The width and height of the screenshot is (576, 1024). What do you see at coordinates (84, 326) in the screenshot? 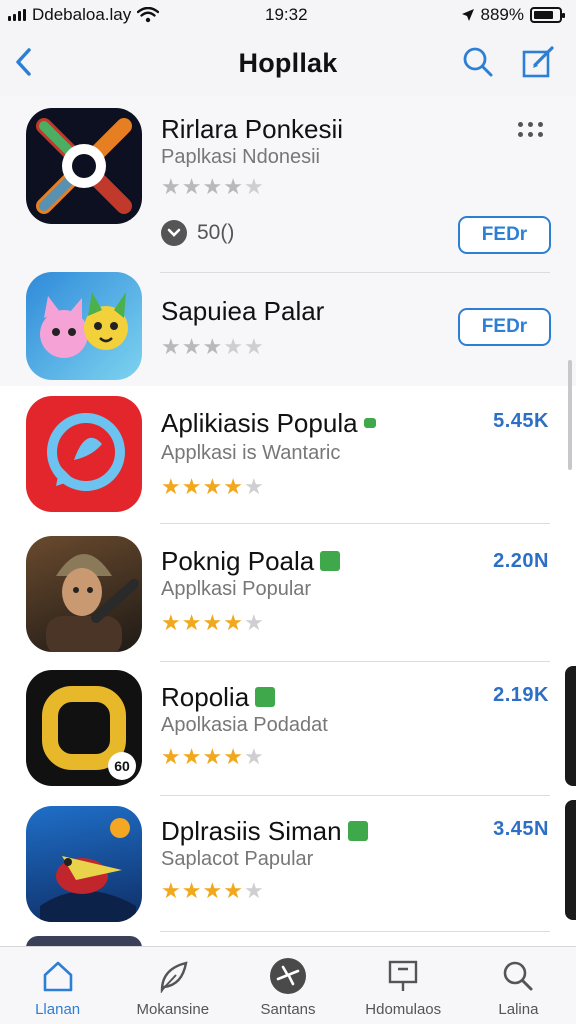
I see `cute-creatures-icon` at bounding box center [84, 326].